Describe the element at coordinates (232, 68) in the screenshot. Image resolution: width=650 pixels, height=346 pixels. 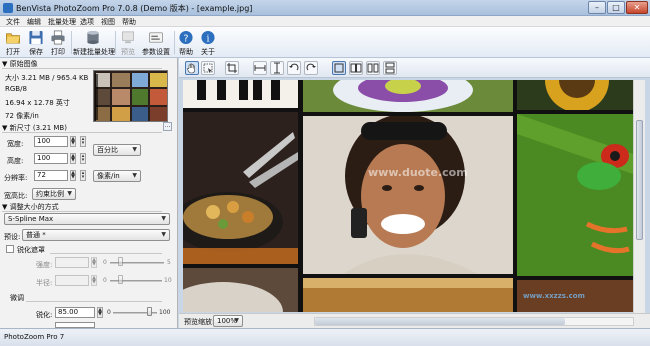
I see `crop-tool-button` at that location.